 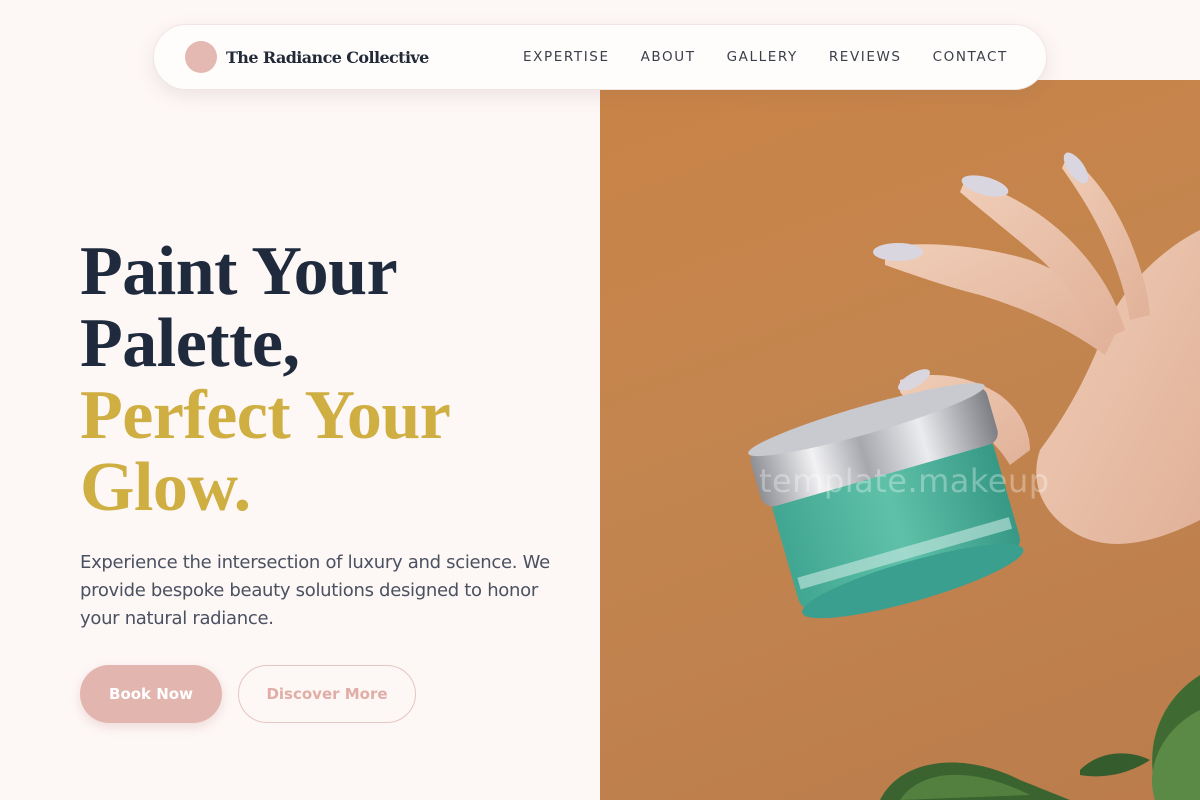 What do you see at coordinates (151, 694) in the screenshot?
I see `book-now-button: Book Now` at bounding box center [151, 694].